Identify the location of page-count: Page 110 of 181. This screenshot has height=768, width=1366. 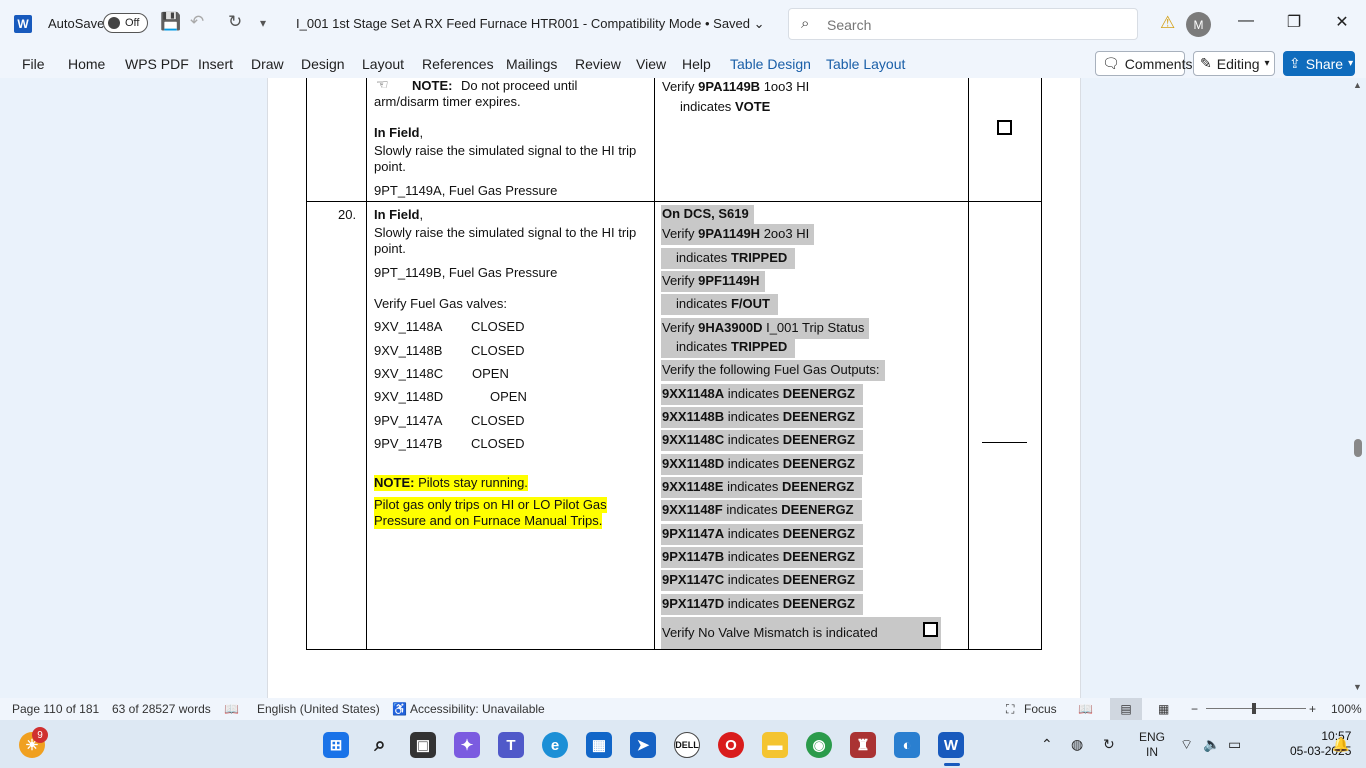
(55, 709).